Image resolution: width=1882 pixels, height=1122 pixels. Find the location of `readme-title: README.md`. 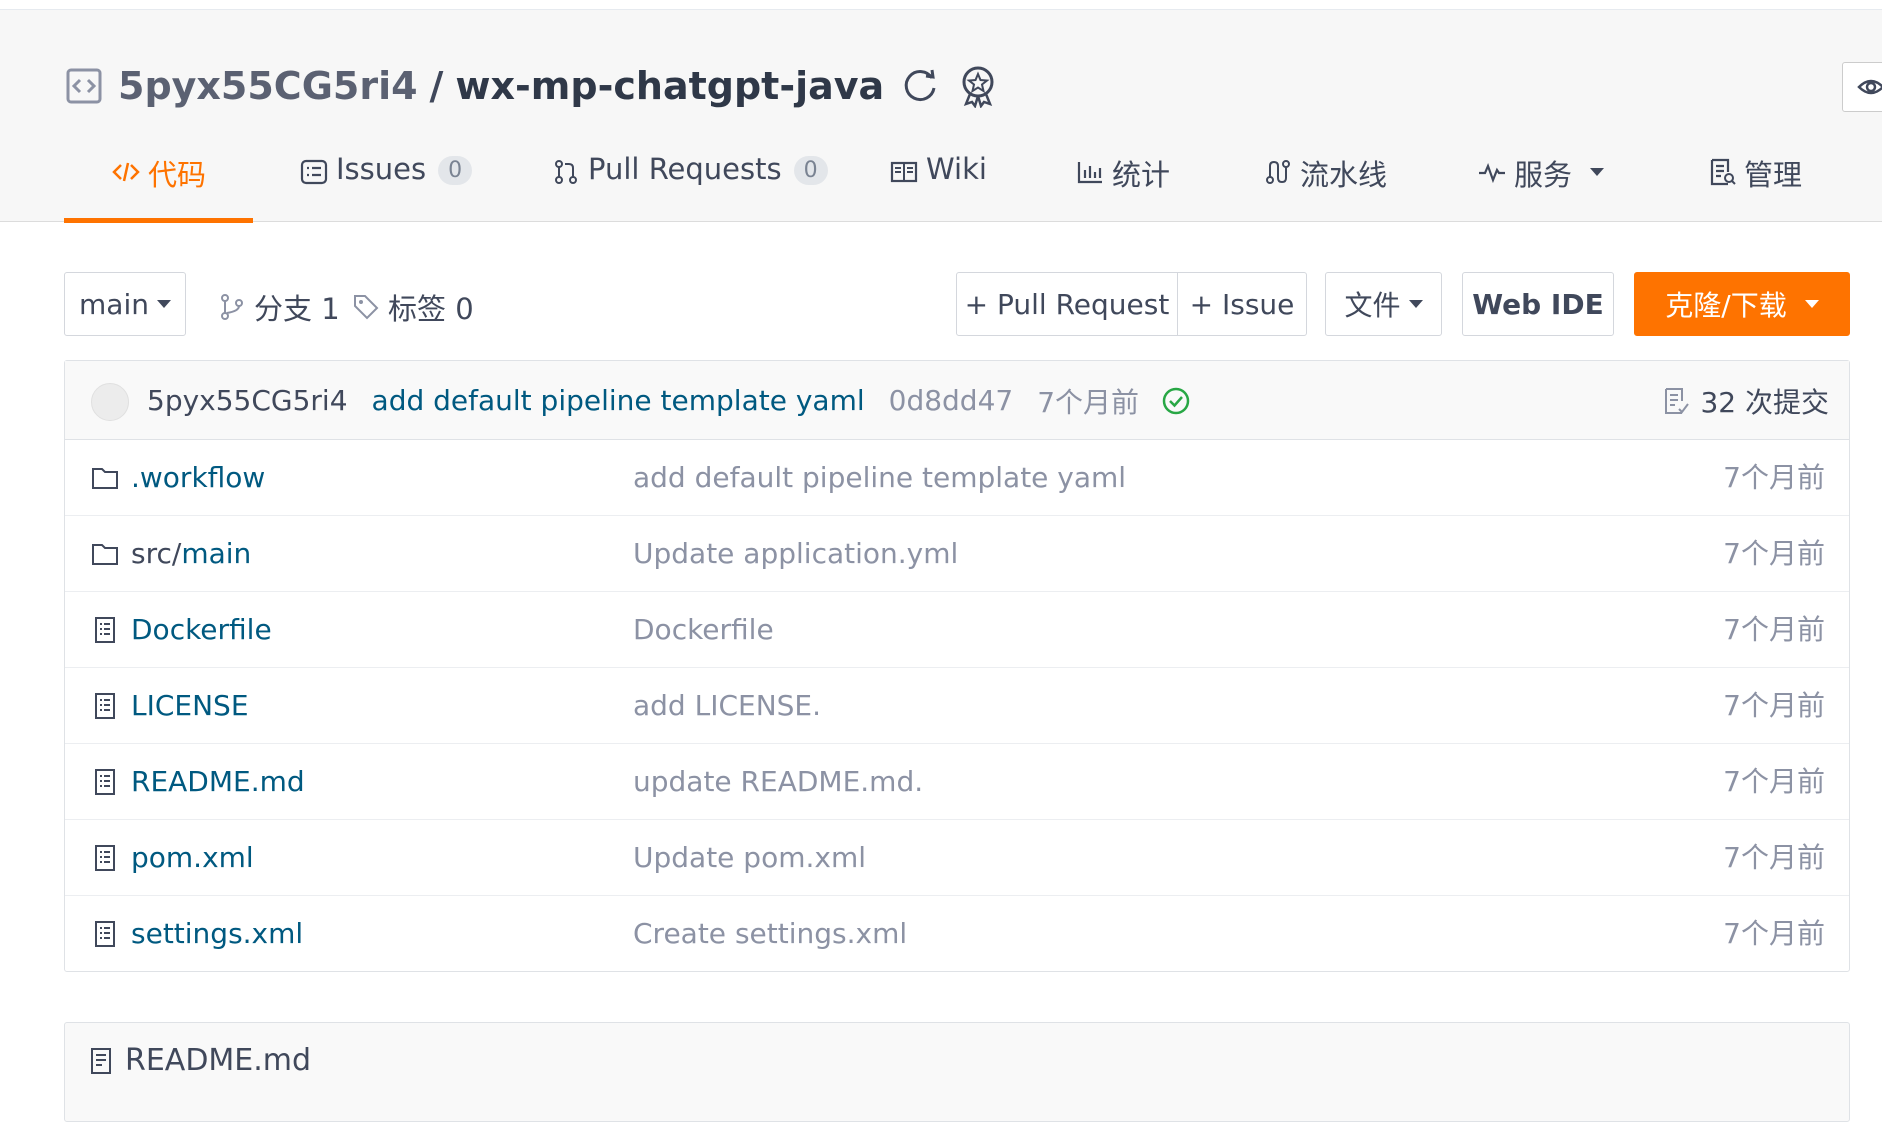

readme-title: README.md is located at coordinates (199, 1060).